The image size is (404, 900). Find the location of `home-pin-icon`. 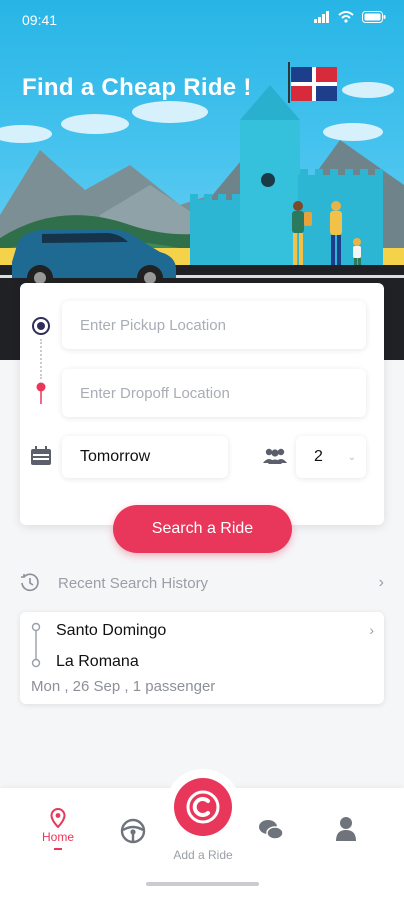

home-pin-icon is located at coordinates (58, 818).